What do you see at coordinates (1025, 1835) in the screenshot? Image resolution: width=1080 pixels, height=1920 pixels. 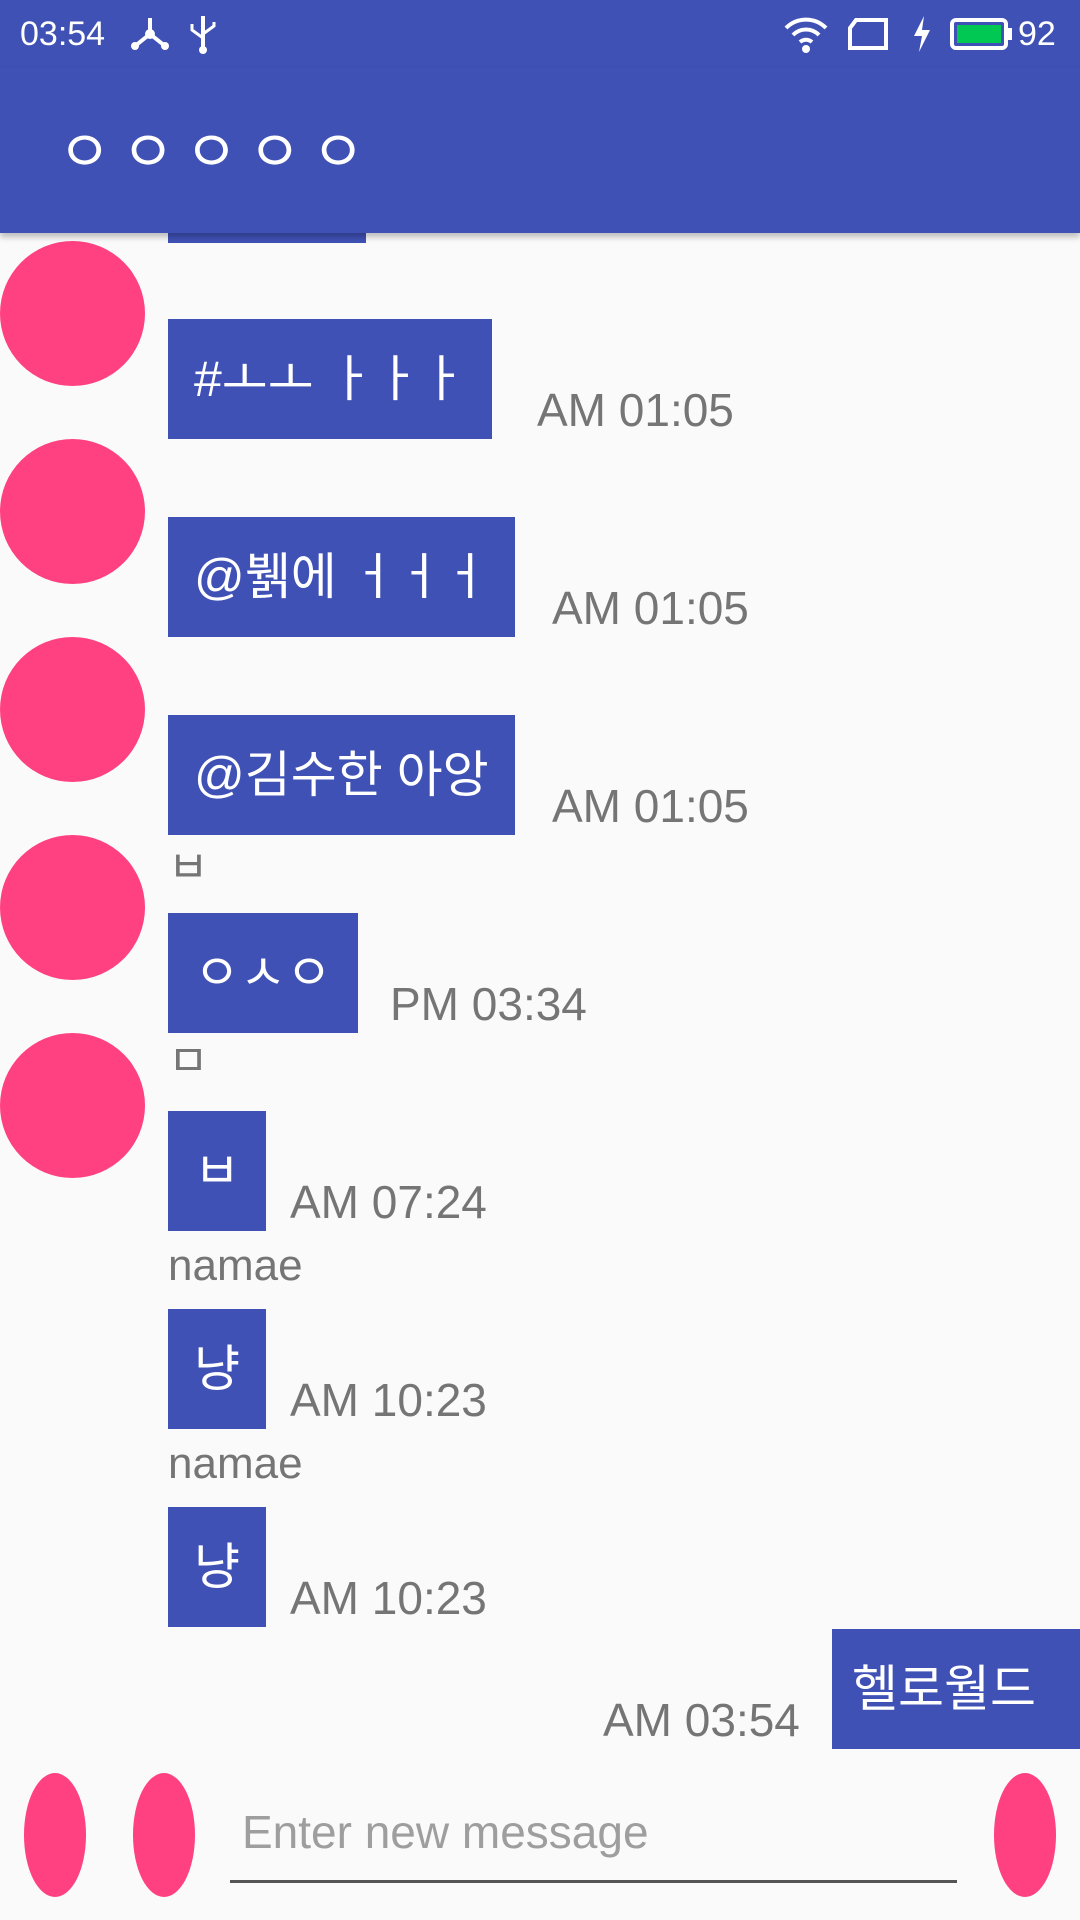 I see `send-button` at bounding box center [1025, 1835].